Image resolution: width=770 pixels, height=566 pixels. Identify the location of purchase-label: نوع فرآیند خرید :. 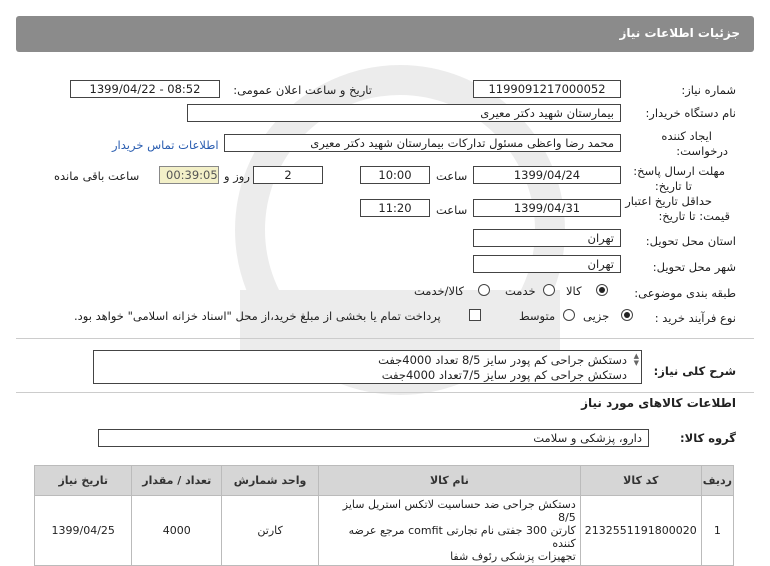
(695, 318).